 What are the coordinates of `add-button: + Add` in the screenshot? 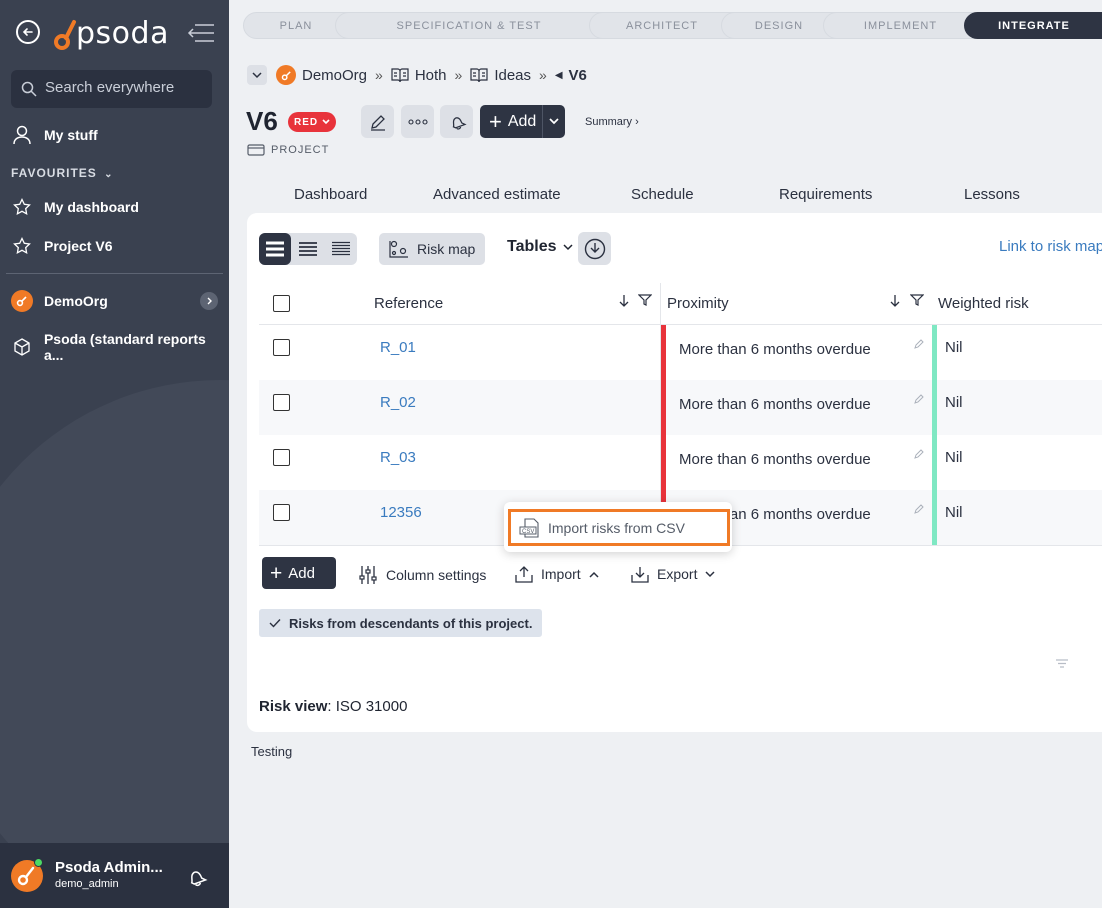 It's located at (522, 121).